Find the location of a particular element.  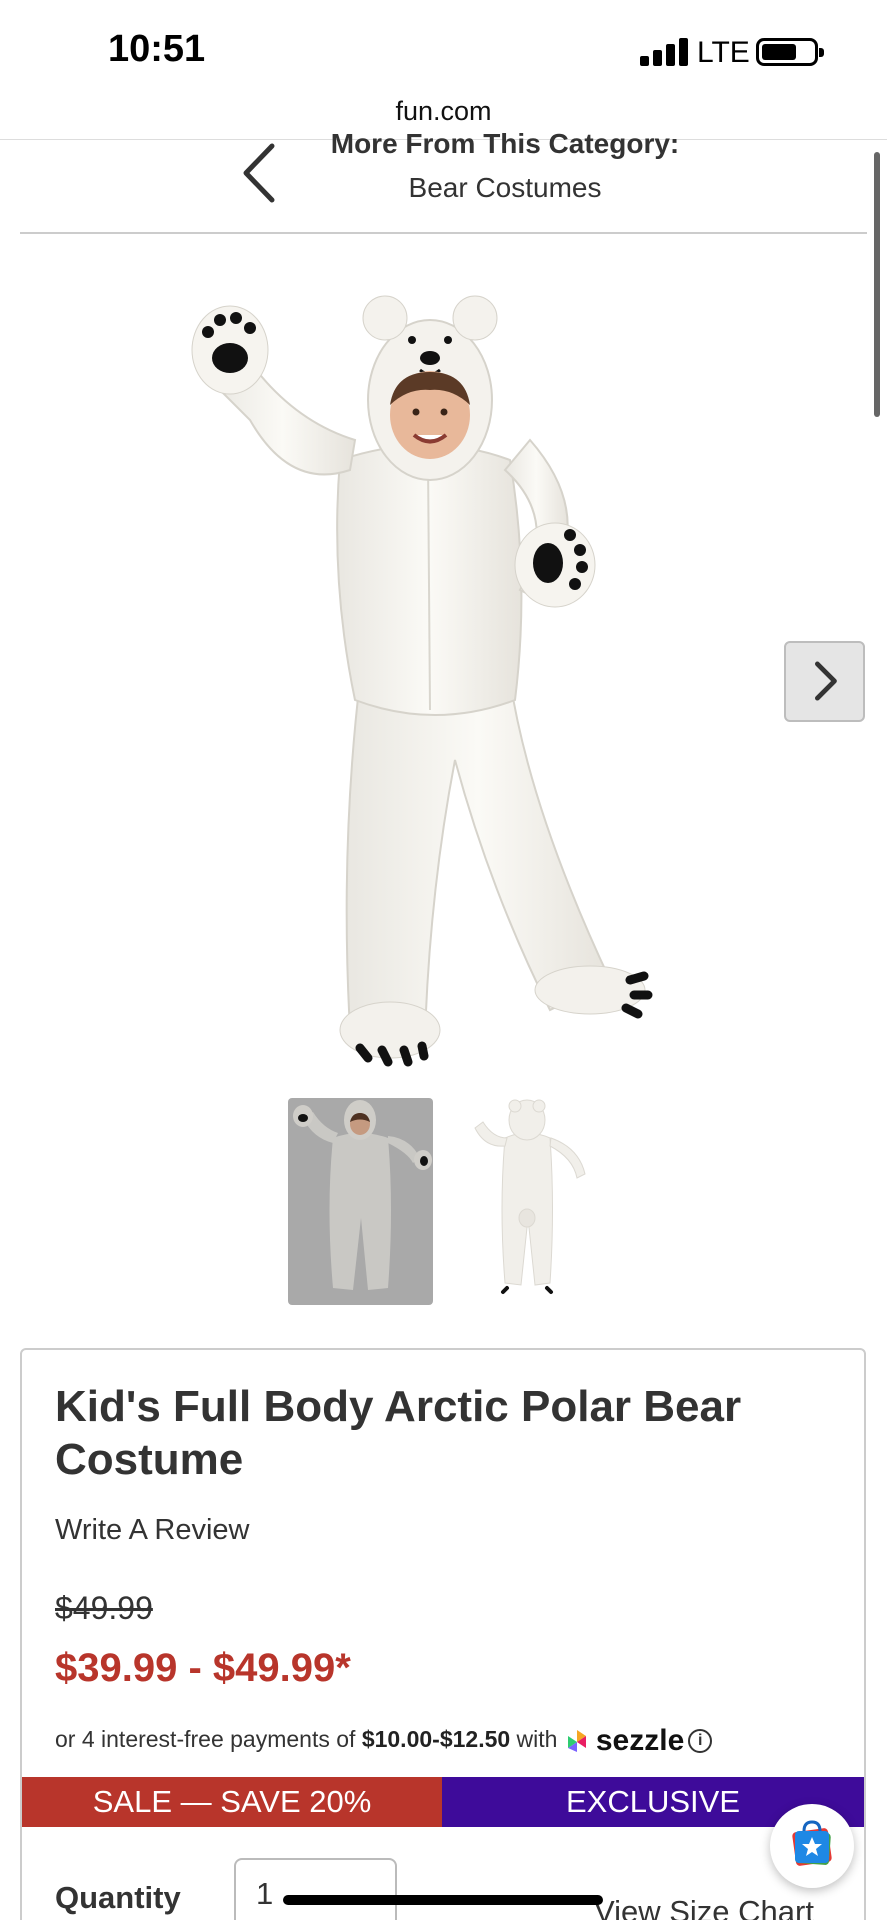

category-link: Bear Costumes is located at coordinates (505, 188).